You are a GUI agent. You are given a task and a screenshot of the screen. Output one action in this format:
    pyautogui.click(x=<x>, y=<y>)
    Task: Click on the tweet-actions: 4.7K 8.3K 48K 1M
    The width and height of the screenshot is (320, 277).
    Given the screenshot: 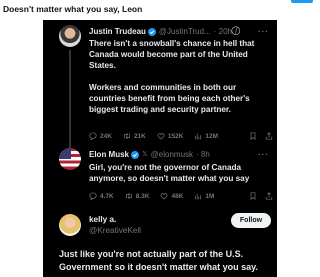 What is the action you would take?
    pyautogui.click(x=181, y=196)
    